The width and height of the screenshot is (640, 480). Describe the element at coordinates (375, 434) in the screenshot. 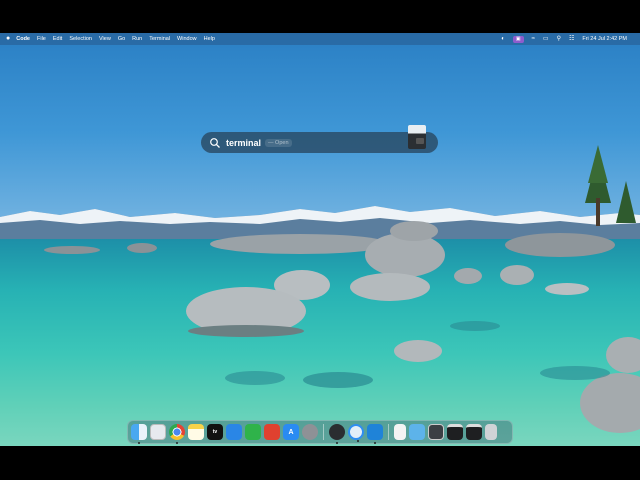

I see `vscode-icon` at that location.